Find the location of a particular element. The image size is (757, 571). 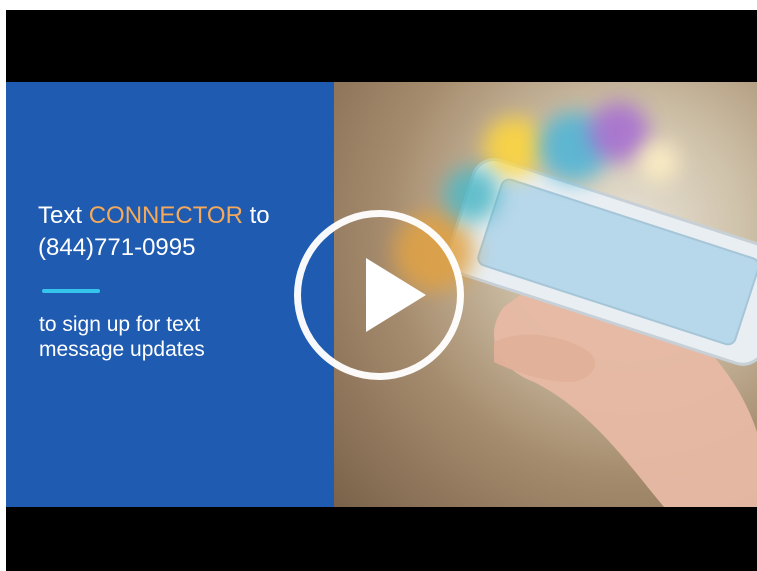

play-button is located at coordinates (379, 295).